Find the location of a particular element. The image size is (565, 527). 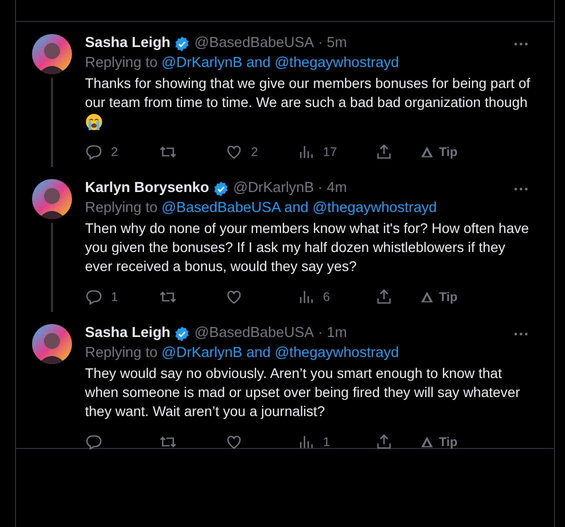

reply-count: 2 is located at coordinates (114, 152).